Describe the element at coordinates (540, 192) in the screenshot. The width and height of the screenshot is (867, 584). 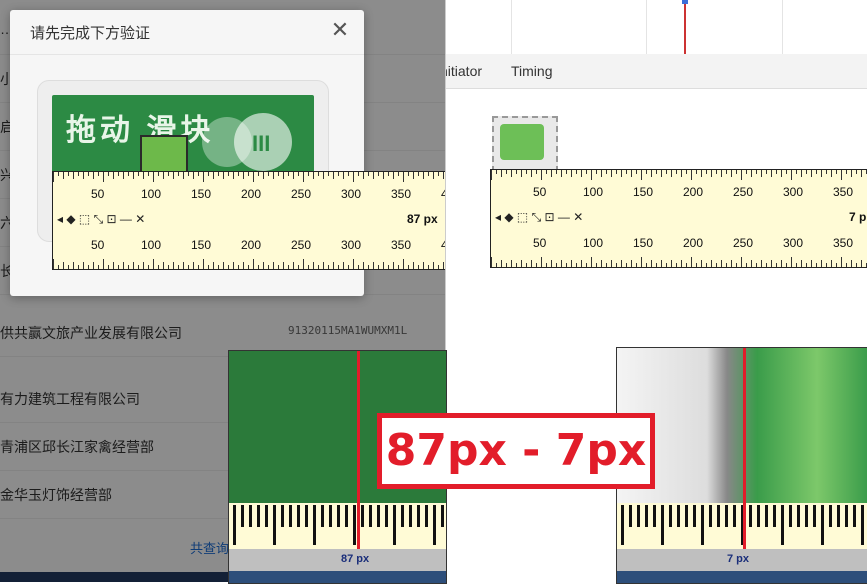
I see `ruler-label: 50` at that location.